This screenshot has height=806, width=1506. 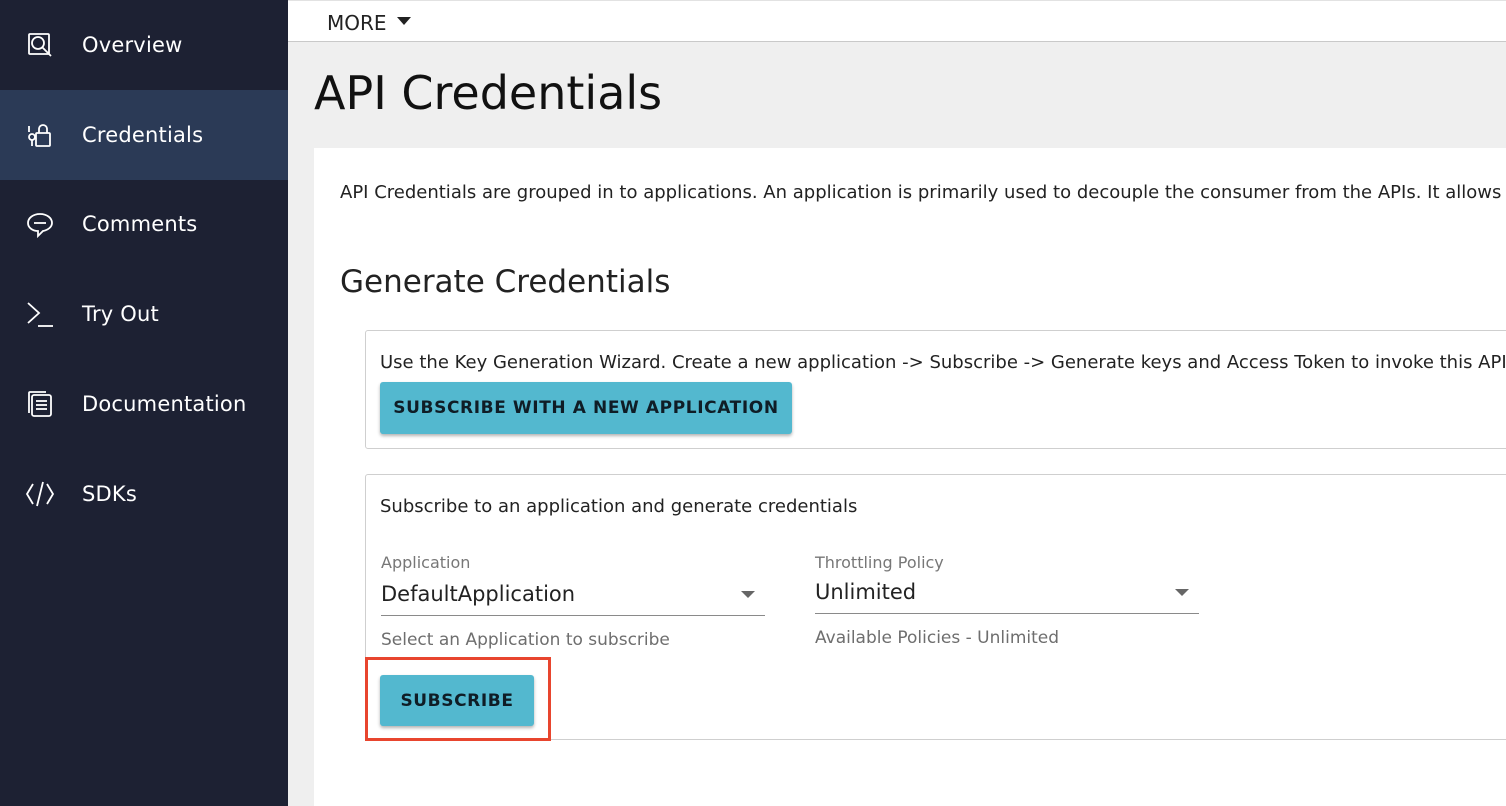 I want to click on page-title: API Credentials, so click(x=488, y=93).